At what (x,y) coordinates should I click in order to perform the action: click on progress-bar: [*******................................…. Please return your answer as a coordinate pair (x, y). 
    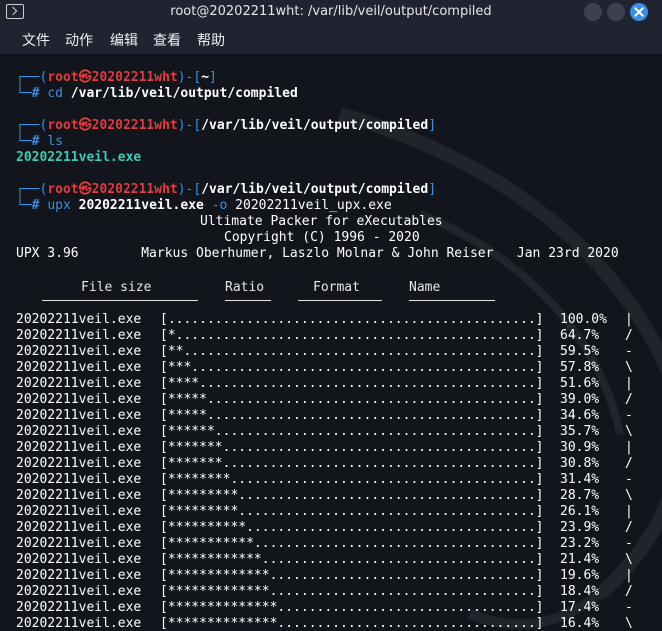
    Looking at the image, I should click on (352, 447).